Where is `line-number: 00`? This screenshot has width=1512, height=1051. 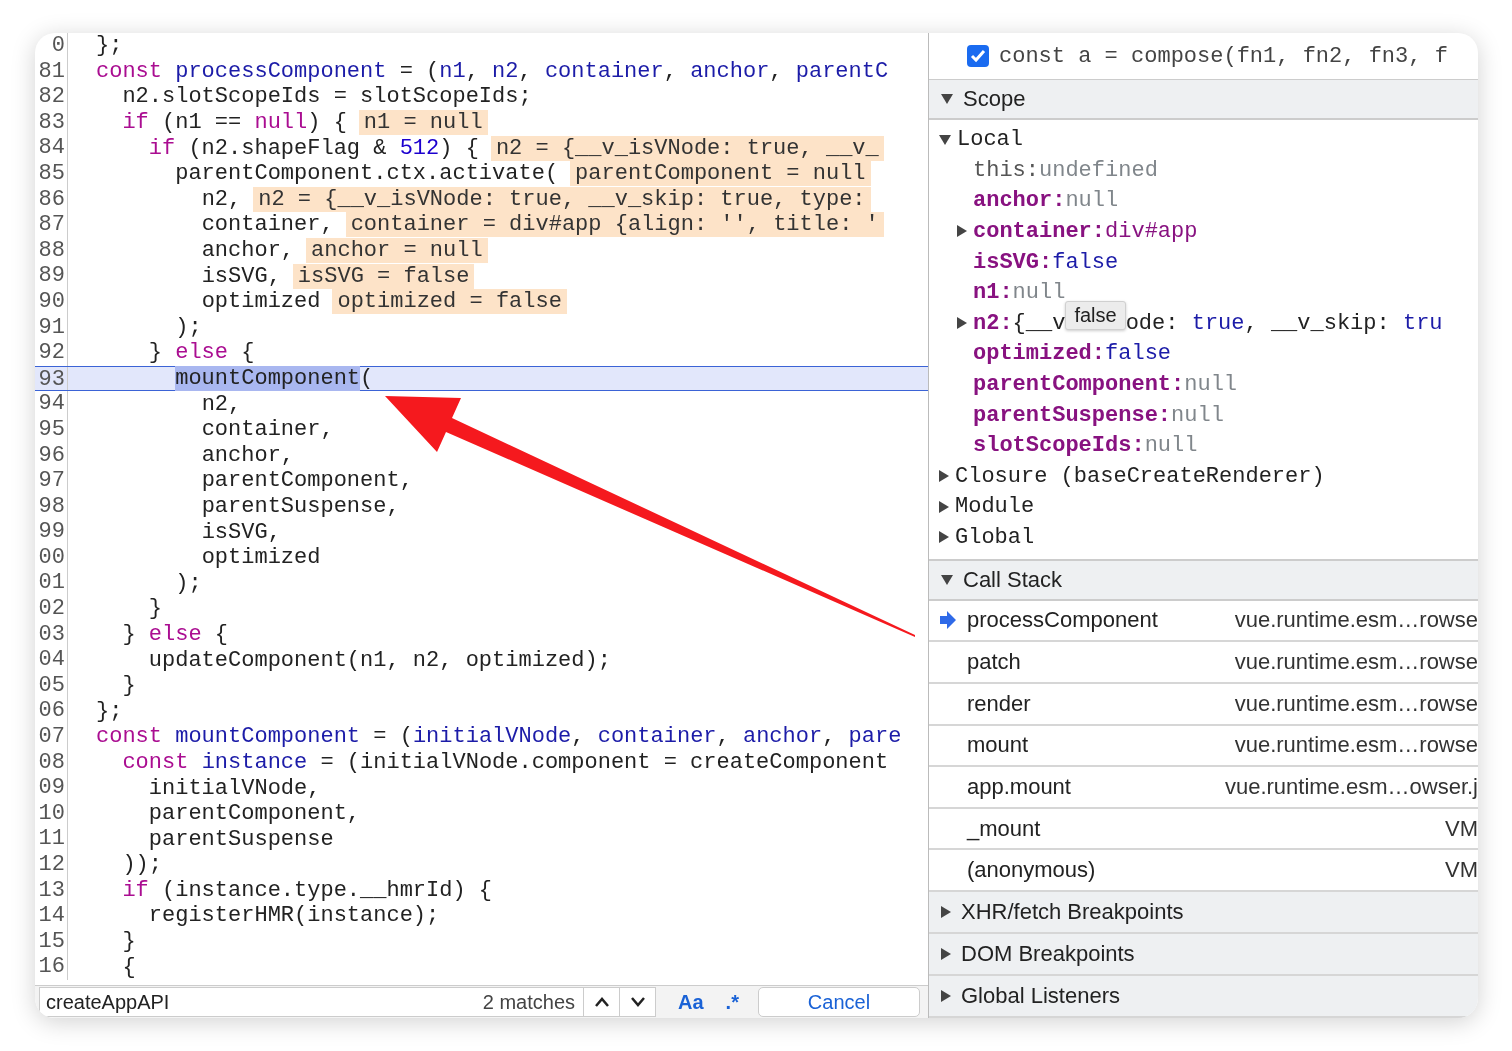
line-number: 00 is located at coordinates (51, 557).